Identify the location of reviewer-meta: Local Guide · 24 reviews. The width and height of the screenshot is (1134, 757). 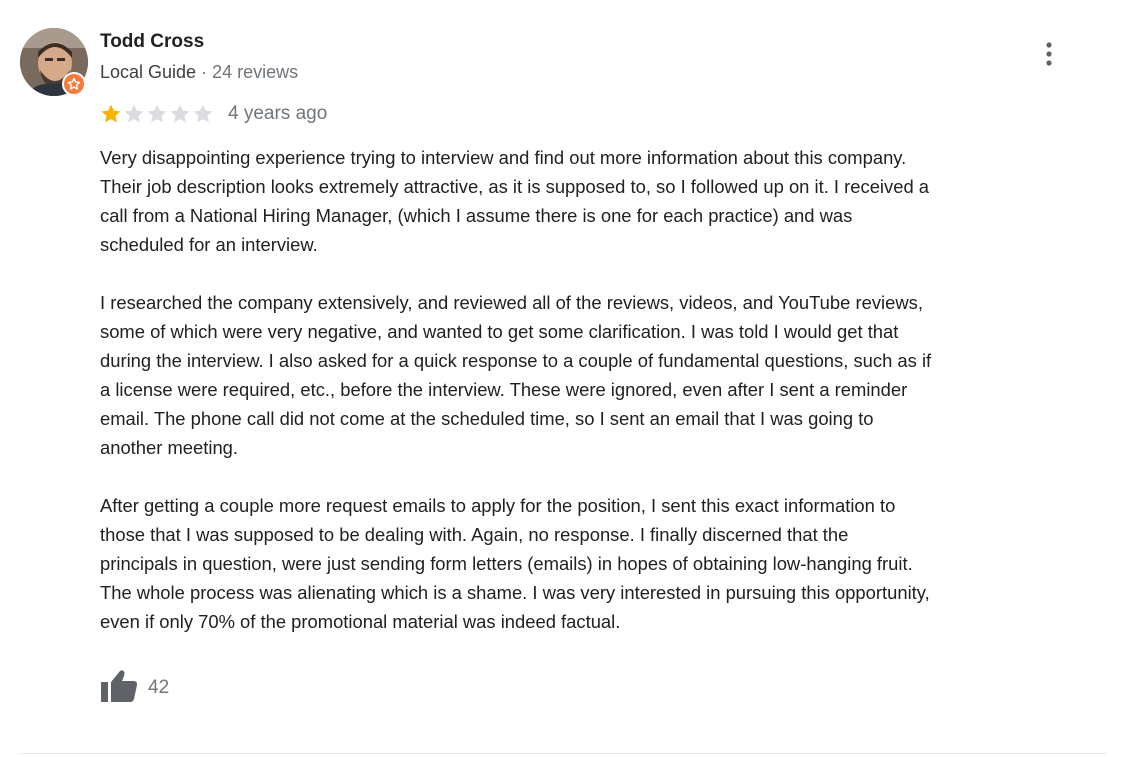
(199, 72).